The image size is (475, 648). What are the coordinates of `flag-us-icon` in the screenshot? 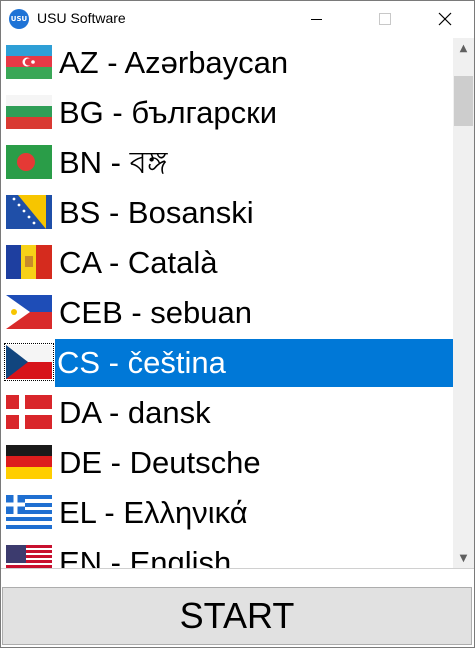 It's located at (29, 556).